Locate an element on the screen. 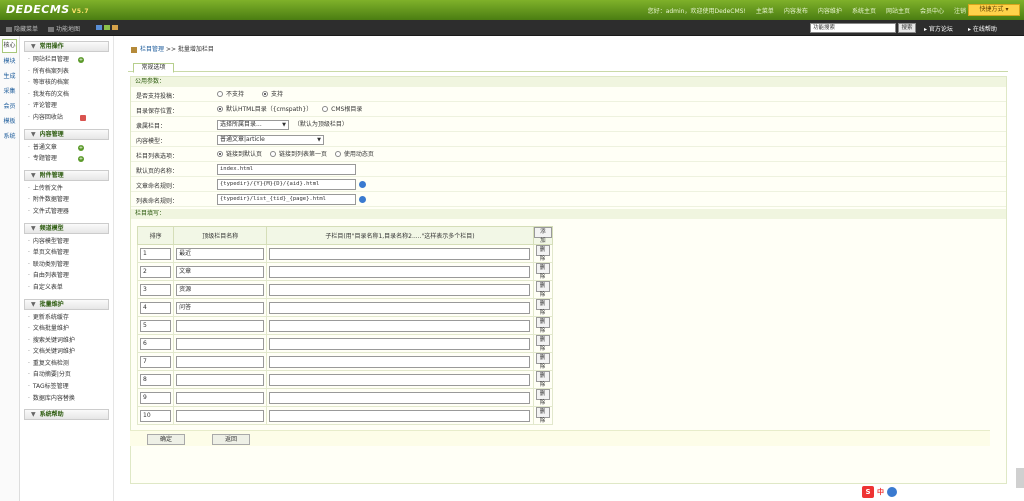  vtab-item: 采集 is located at coordinates (9, 92).